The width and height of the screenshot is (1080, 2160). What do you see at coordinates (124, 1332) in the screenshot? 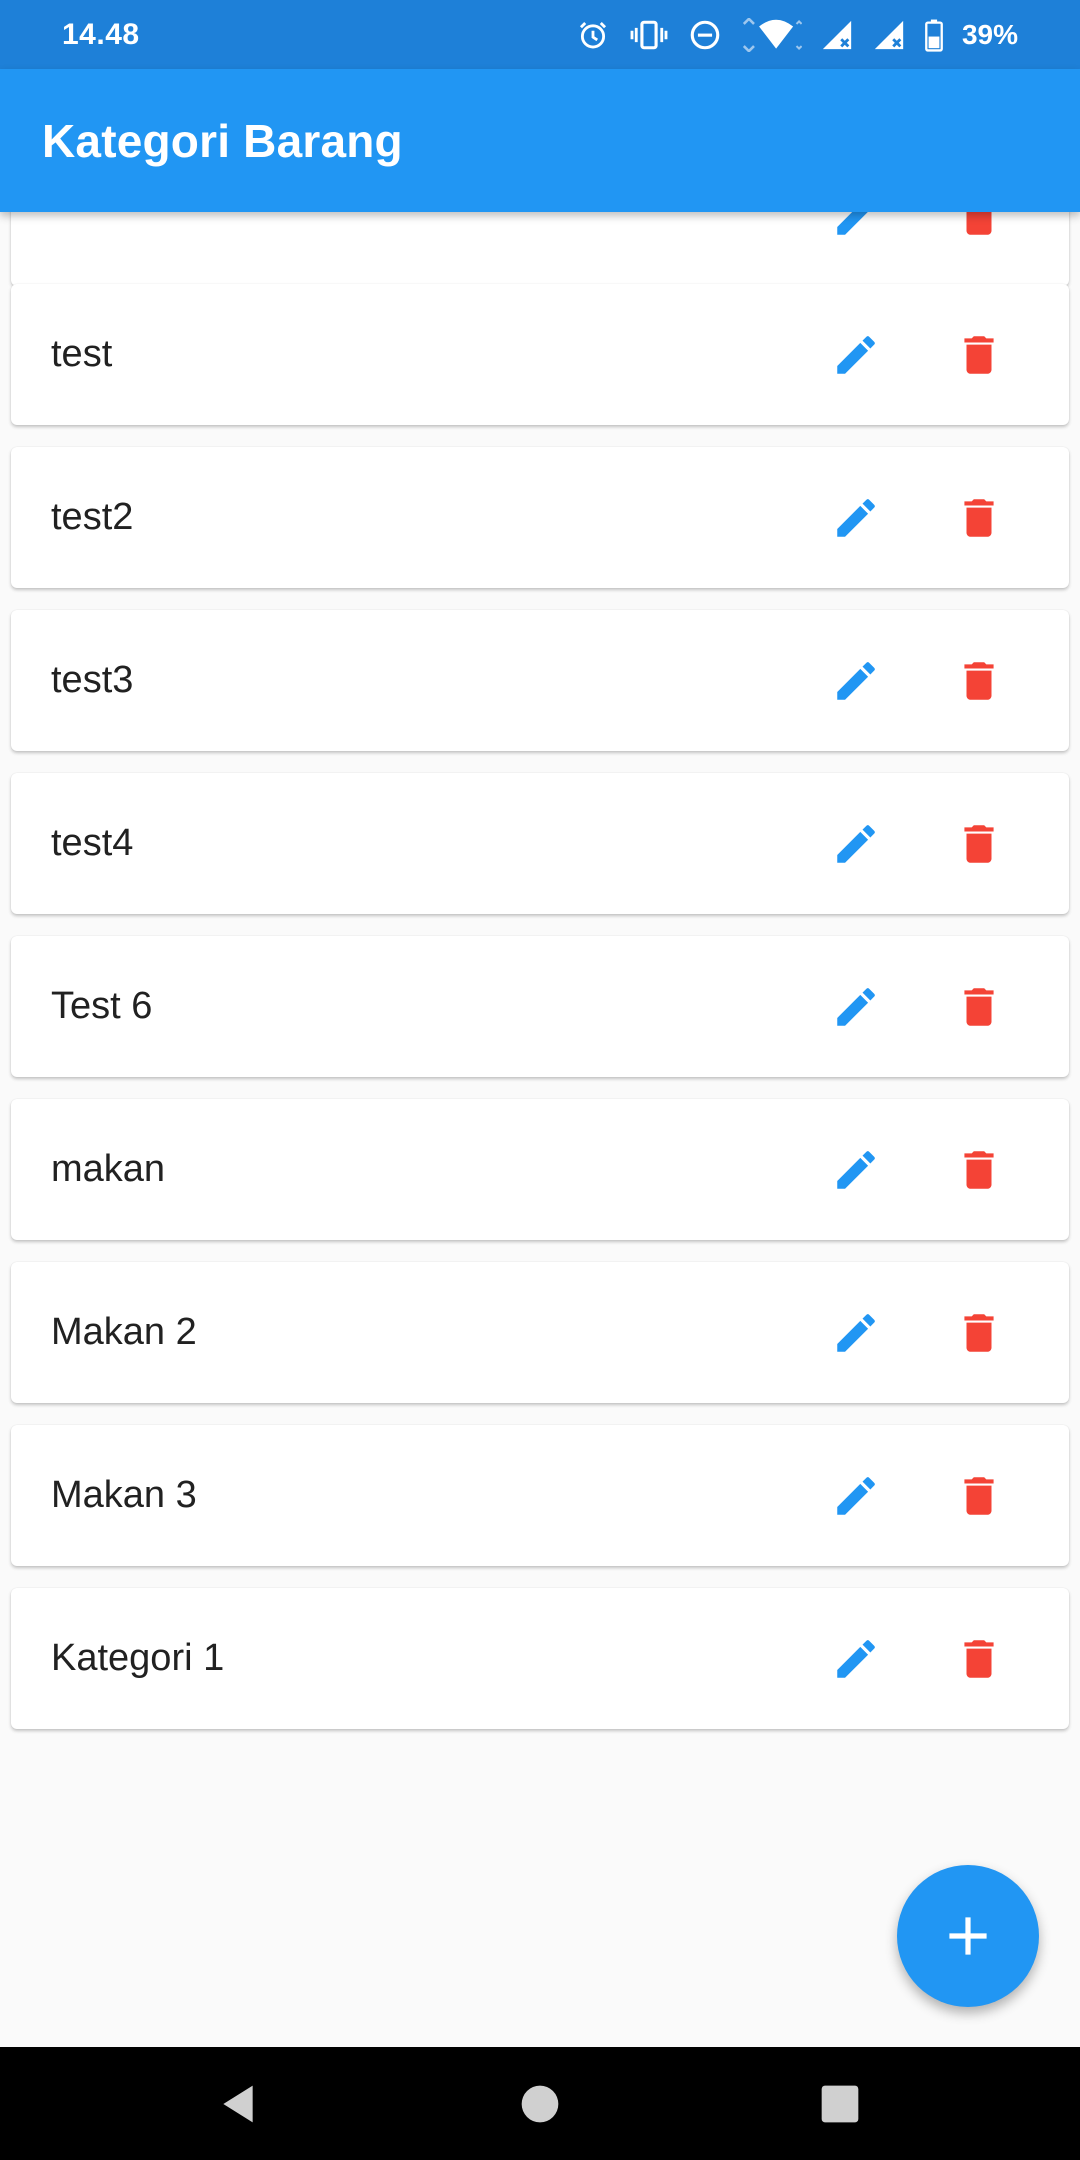
I see `category-label: Makan 2` at bounding box center [124, 1332].